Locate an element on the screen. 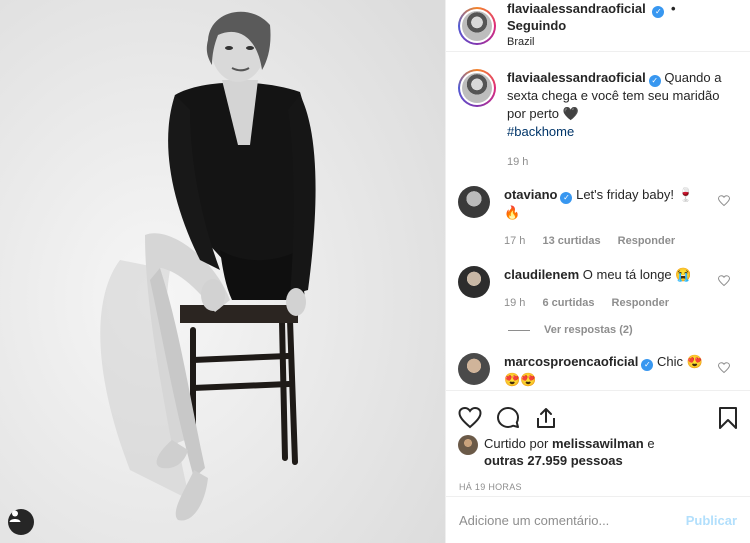 The image size is (750, 543). author-username: flaviaalessandraoficial is located at coordinates (576, 8).